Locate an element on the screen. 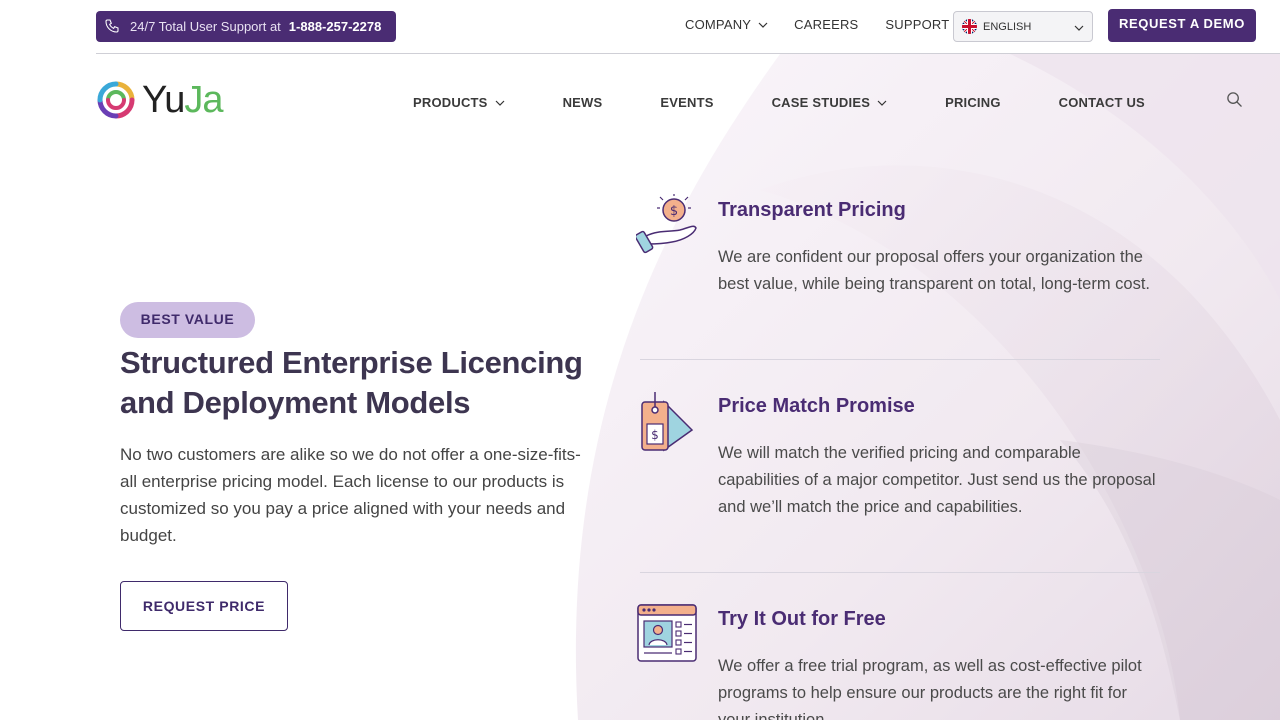  nav-pricing: PRICING is located at coordinates (973, 102).